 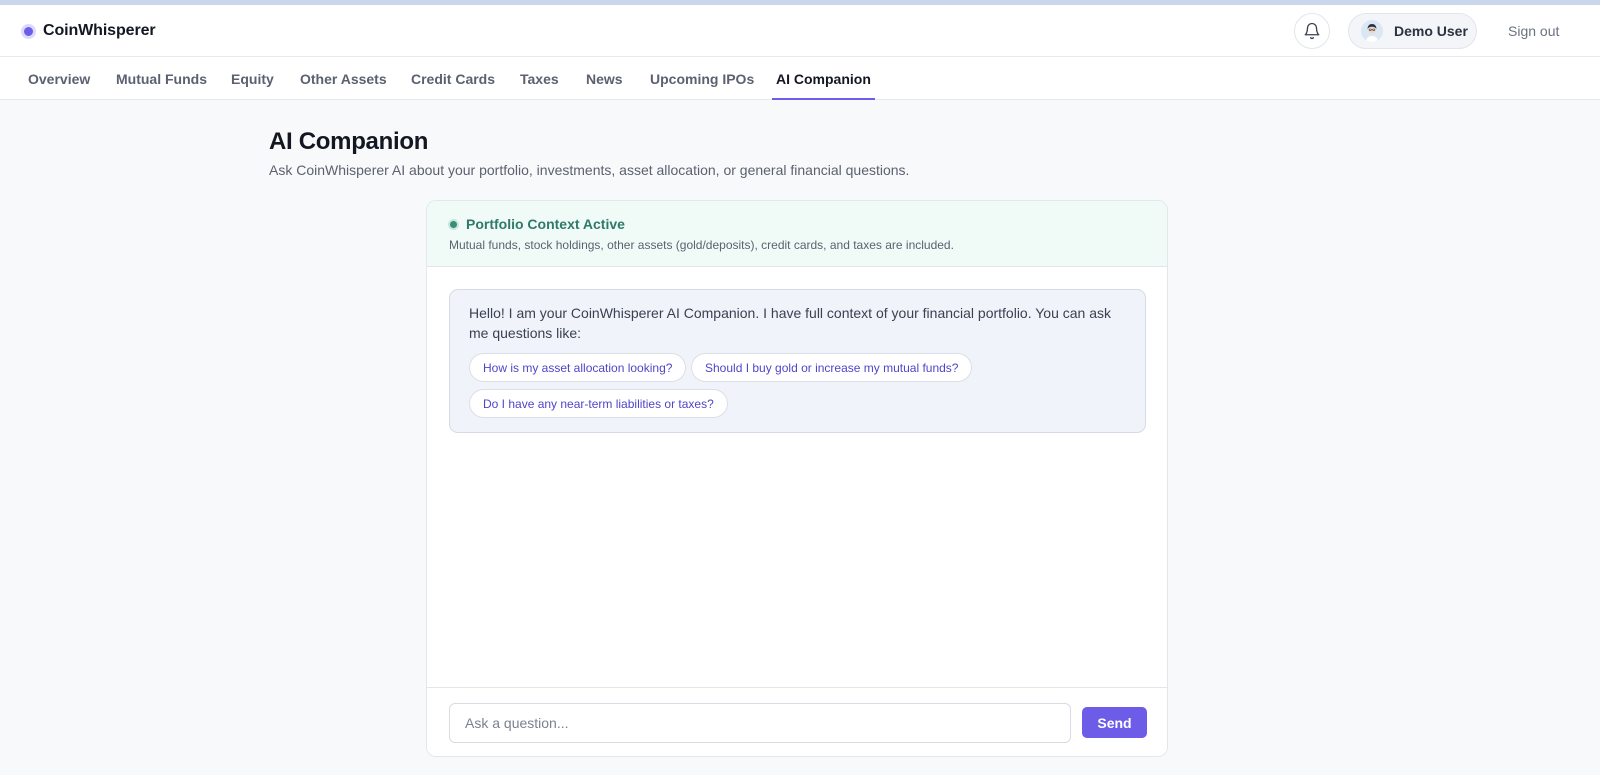 I want to click on brand-logo: CoinWhisperer, so click(x=88, y=31).